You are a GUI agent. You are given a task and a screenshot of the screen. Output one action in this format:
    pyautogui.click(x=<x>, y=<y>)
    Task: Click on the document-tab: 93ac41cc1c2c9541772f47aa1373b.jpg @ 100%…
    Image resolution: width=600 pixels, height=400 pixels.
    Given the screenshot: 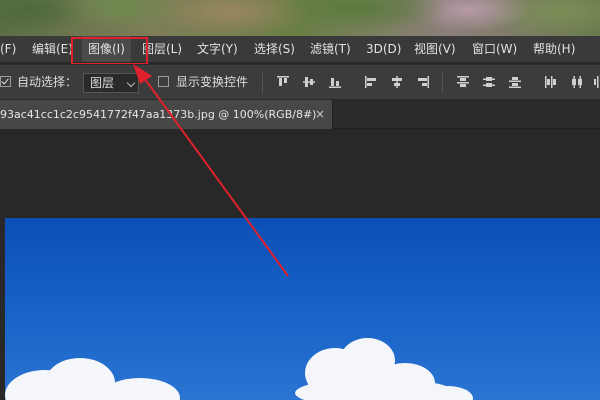 What is the action you would take?
    pyautogui.click(x=166, y=114)
    